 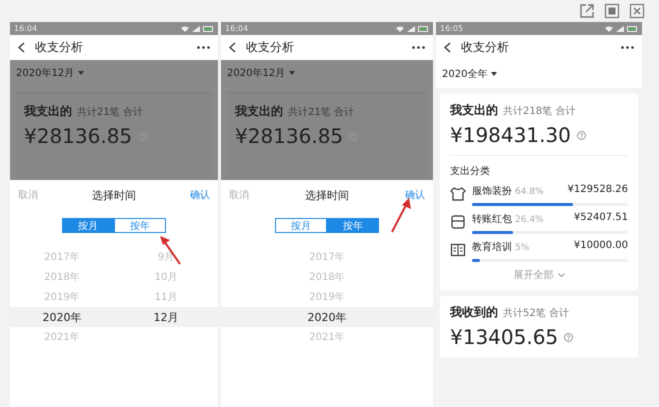 I want to click on picker-row: 2020年 12月, so click(x=114, y=317).